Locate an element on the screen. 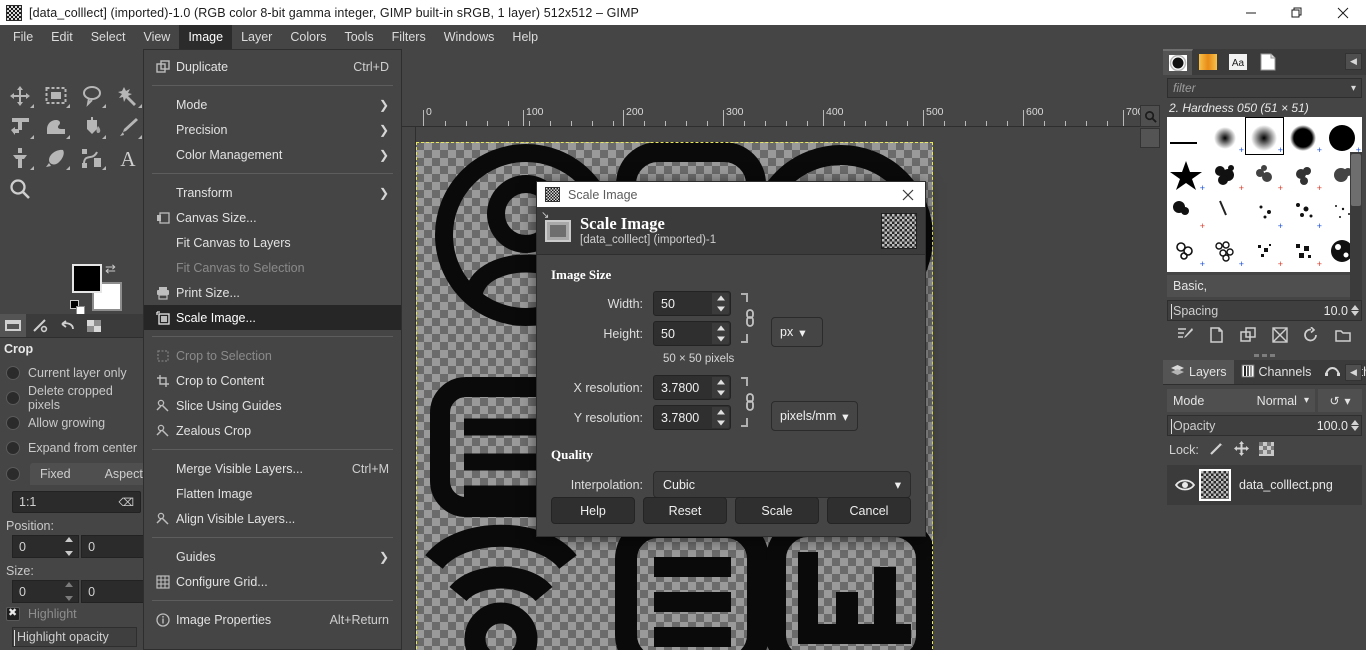 Image resolution: width=1366 pixels, height=650 pixels. layers-dock-menu-button: ◀ is located at coordinates (1353, 372).